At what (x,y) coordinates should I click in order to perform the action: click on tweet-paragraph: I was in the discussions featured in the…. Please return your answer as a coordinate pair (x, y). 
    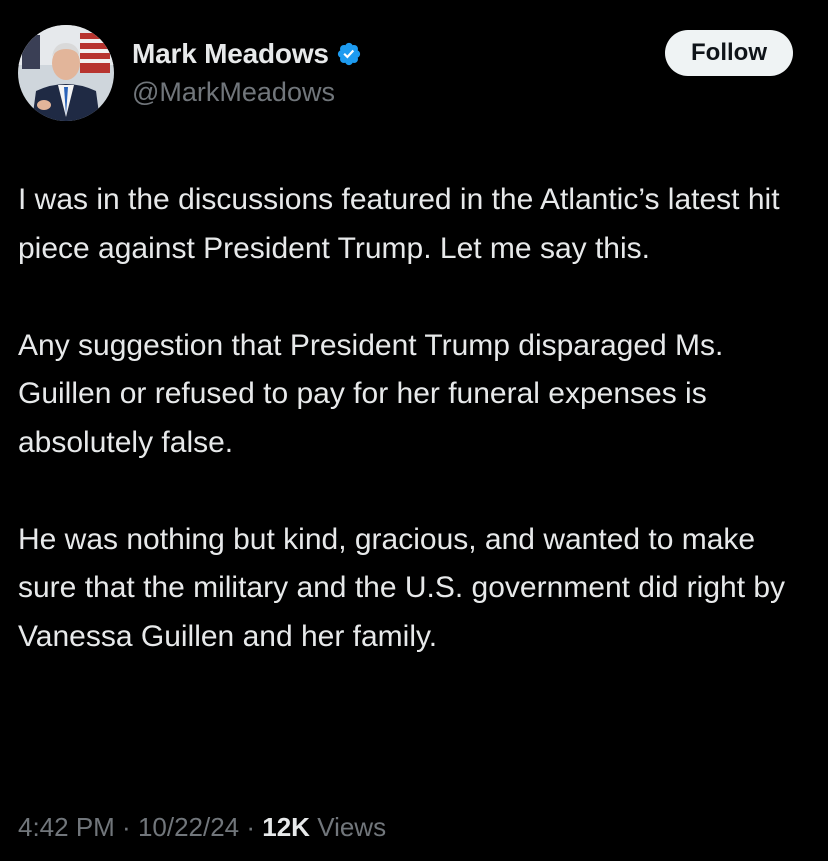
    Looking at the image, I should click on (399, 224).